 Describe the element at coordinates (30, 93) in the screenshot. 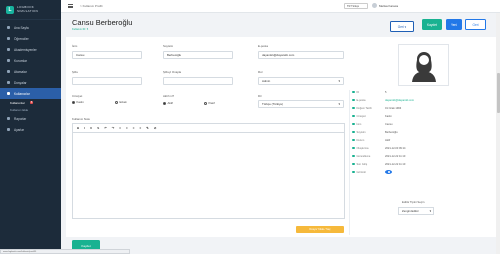

I see `sidebar-item-users: Kullanıcılar` at that location.